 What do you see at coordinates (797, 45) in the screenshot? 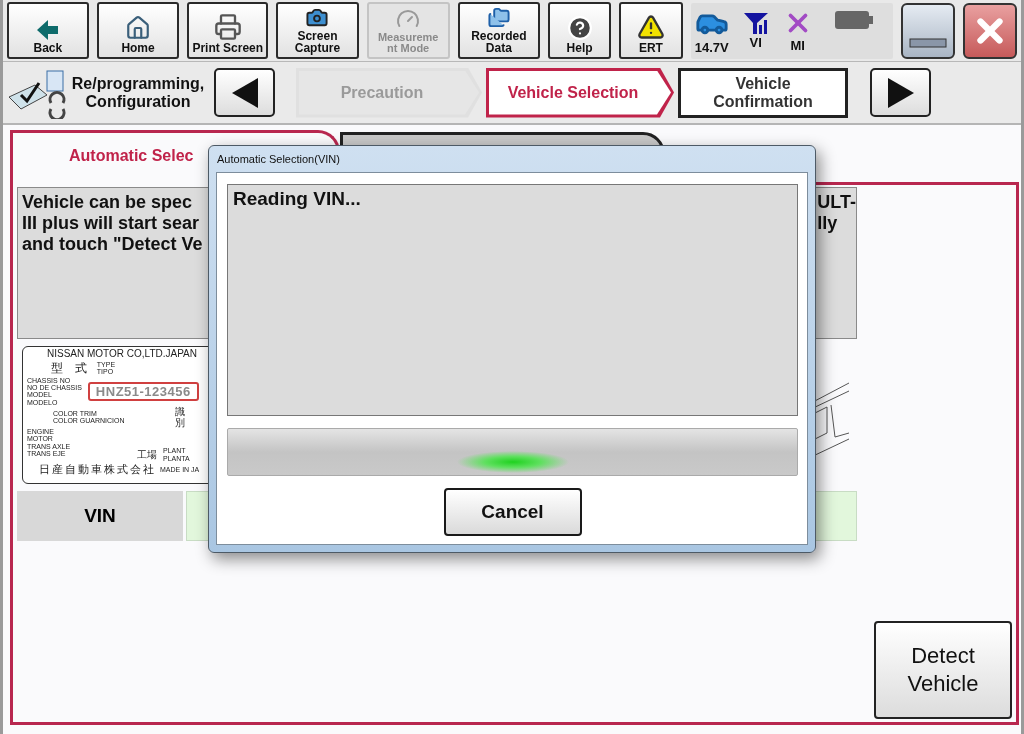
I see `status-label: MI` at bounding box center [797, 45].